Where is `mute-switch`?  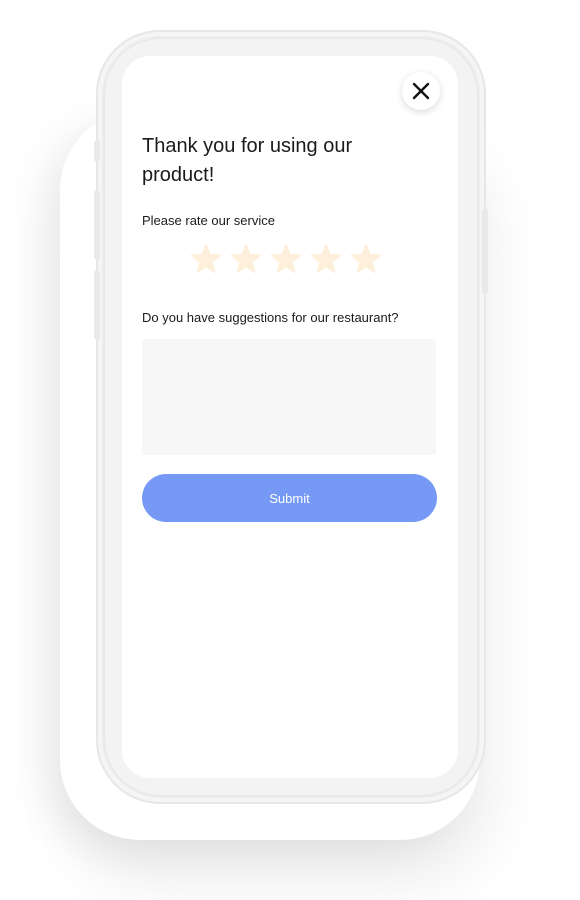 mute-switch is located at coordinates (97, 151).